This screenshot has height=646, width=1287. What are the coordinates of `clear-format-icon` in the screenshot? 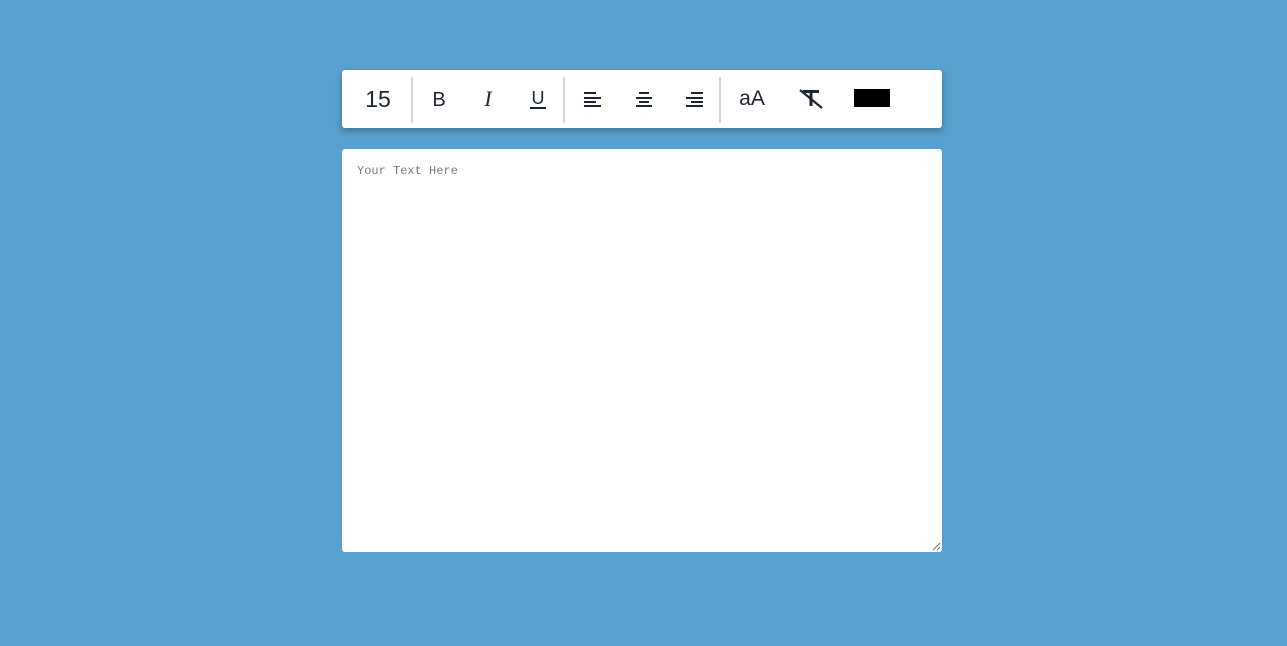 It's located at (811, 99).